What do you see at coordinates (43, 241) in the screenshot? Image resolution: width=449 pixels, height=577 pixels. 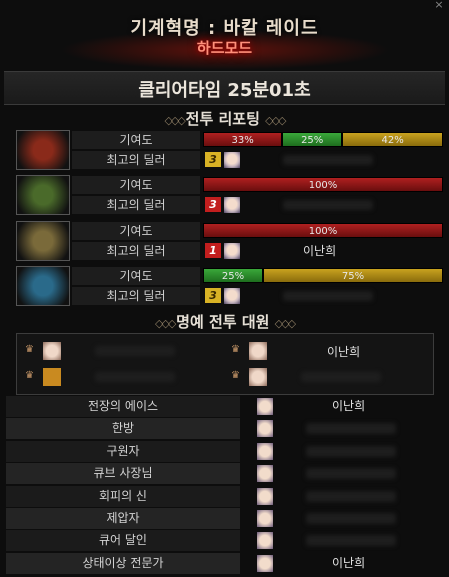 I see `gold-dragon-icon` at bounding box center [43, 241].